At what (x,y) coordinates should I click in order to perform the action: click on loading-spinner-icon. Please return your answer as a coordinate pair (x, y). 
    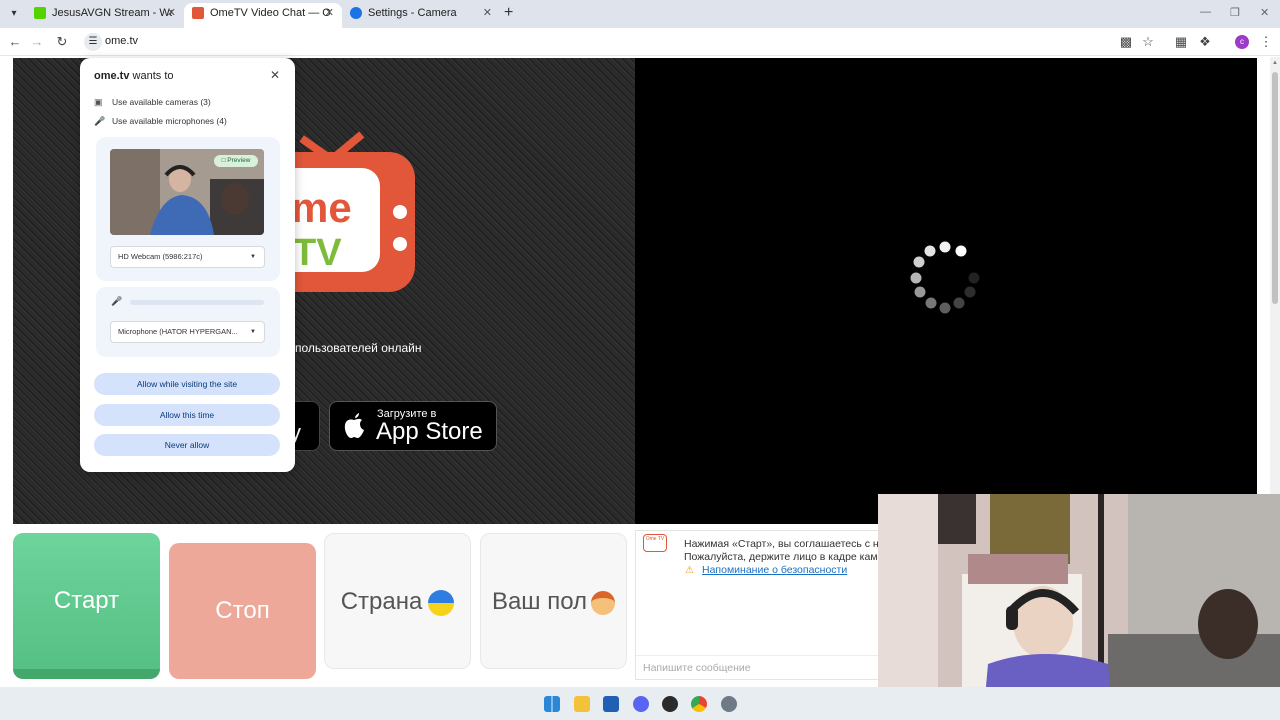
    Looking at the image, I should click on (945, 277).